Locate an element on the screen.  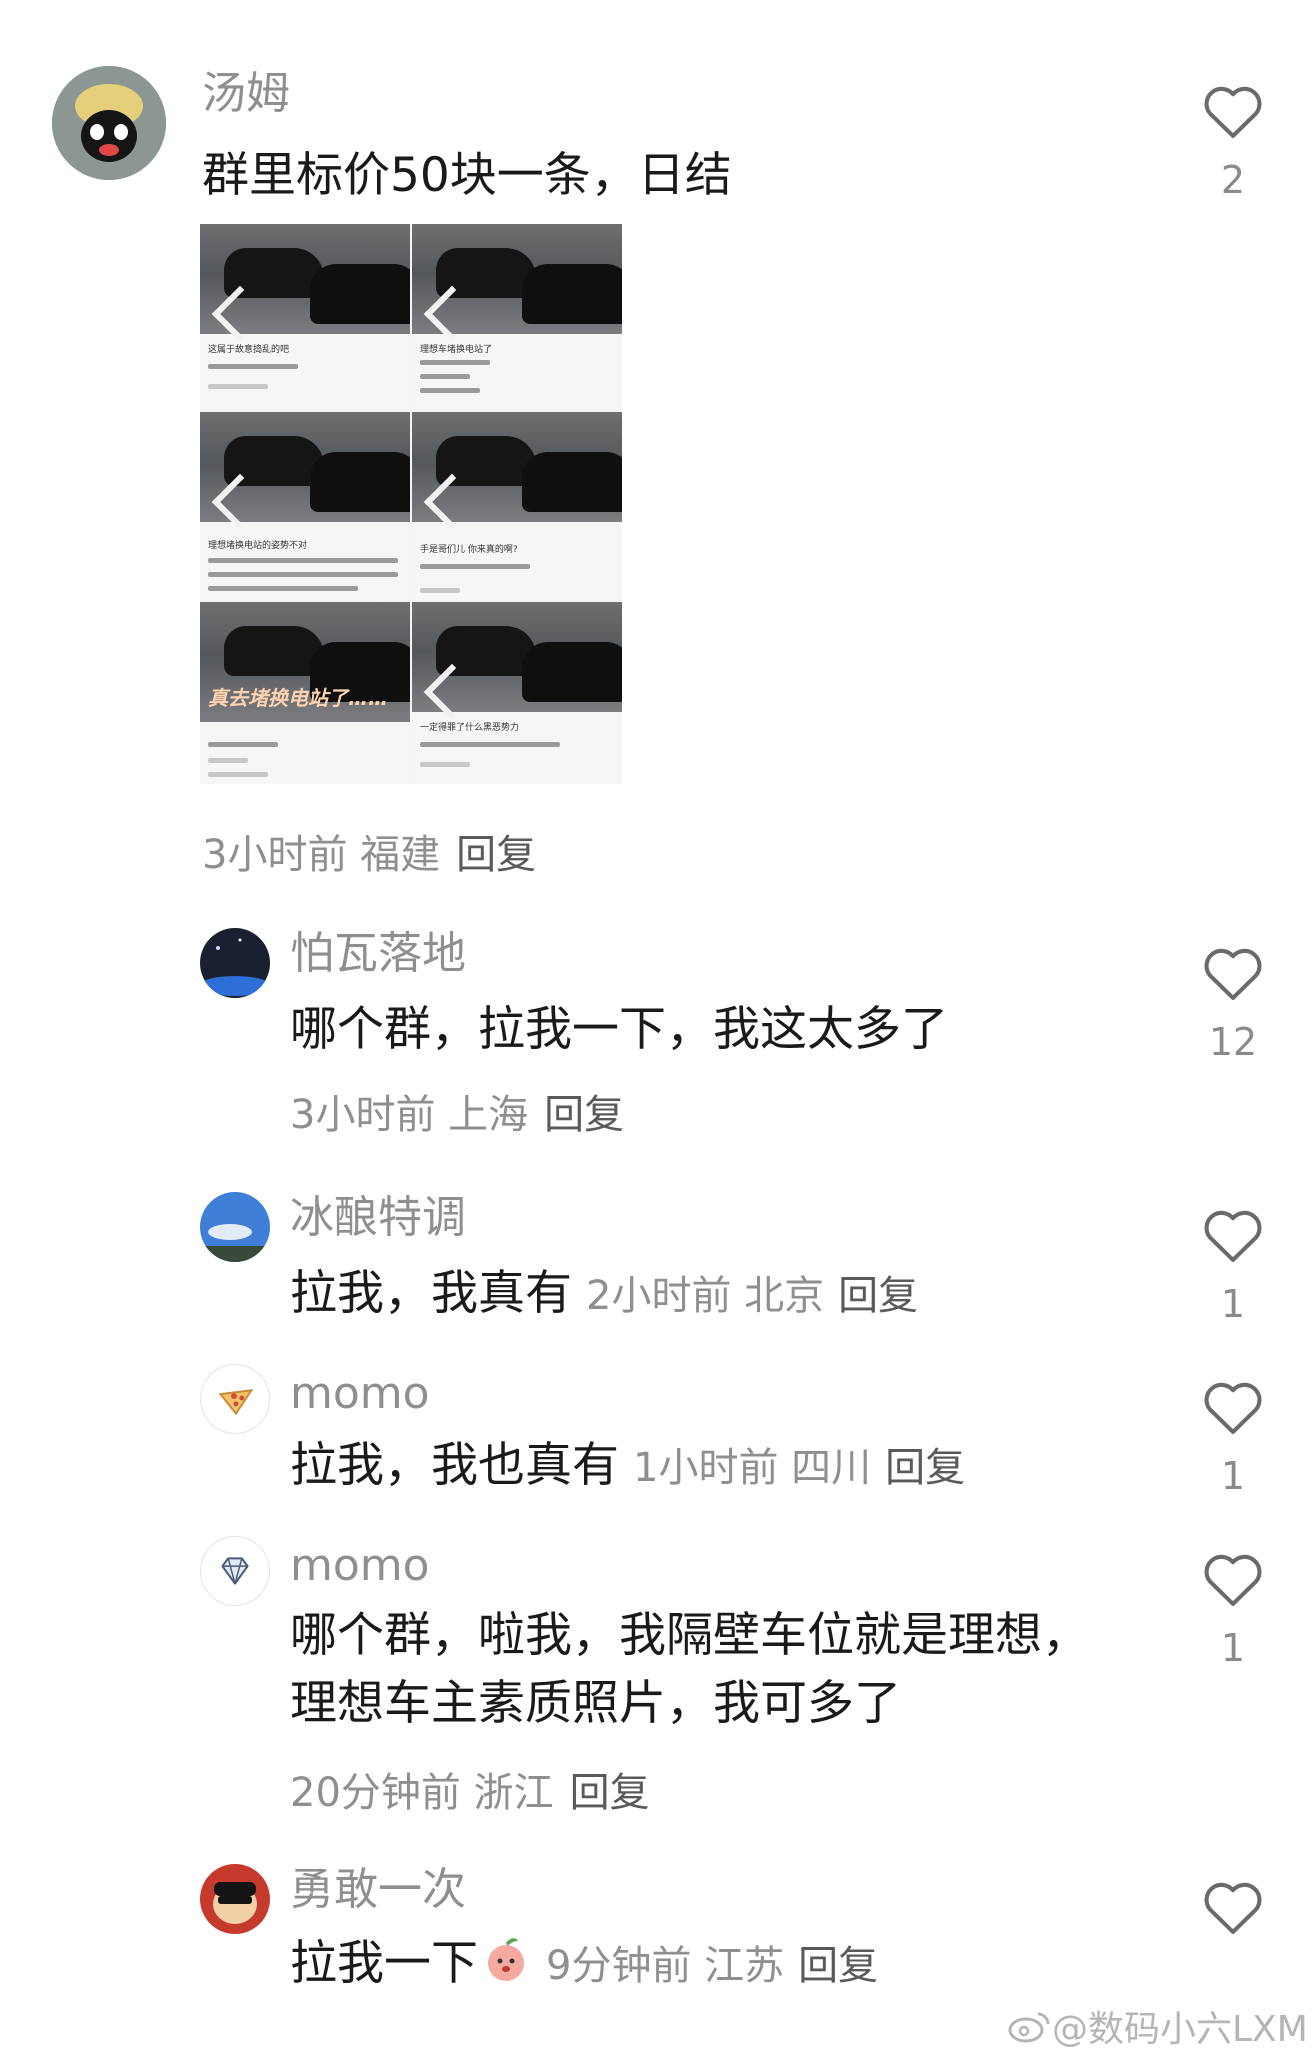
thumbnail-caption: 理想堵换电站的姿势不对 is located at coordinates (258, 546).